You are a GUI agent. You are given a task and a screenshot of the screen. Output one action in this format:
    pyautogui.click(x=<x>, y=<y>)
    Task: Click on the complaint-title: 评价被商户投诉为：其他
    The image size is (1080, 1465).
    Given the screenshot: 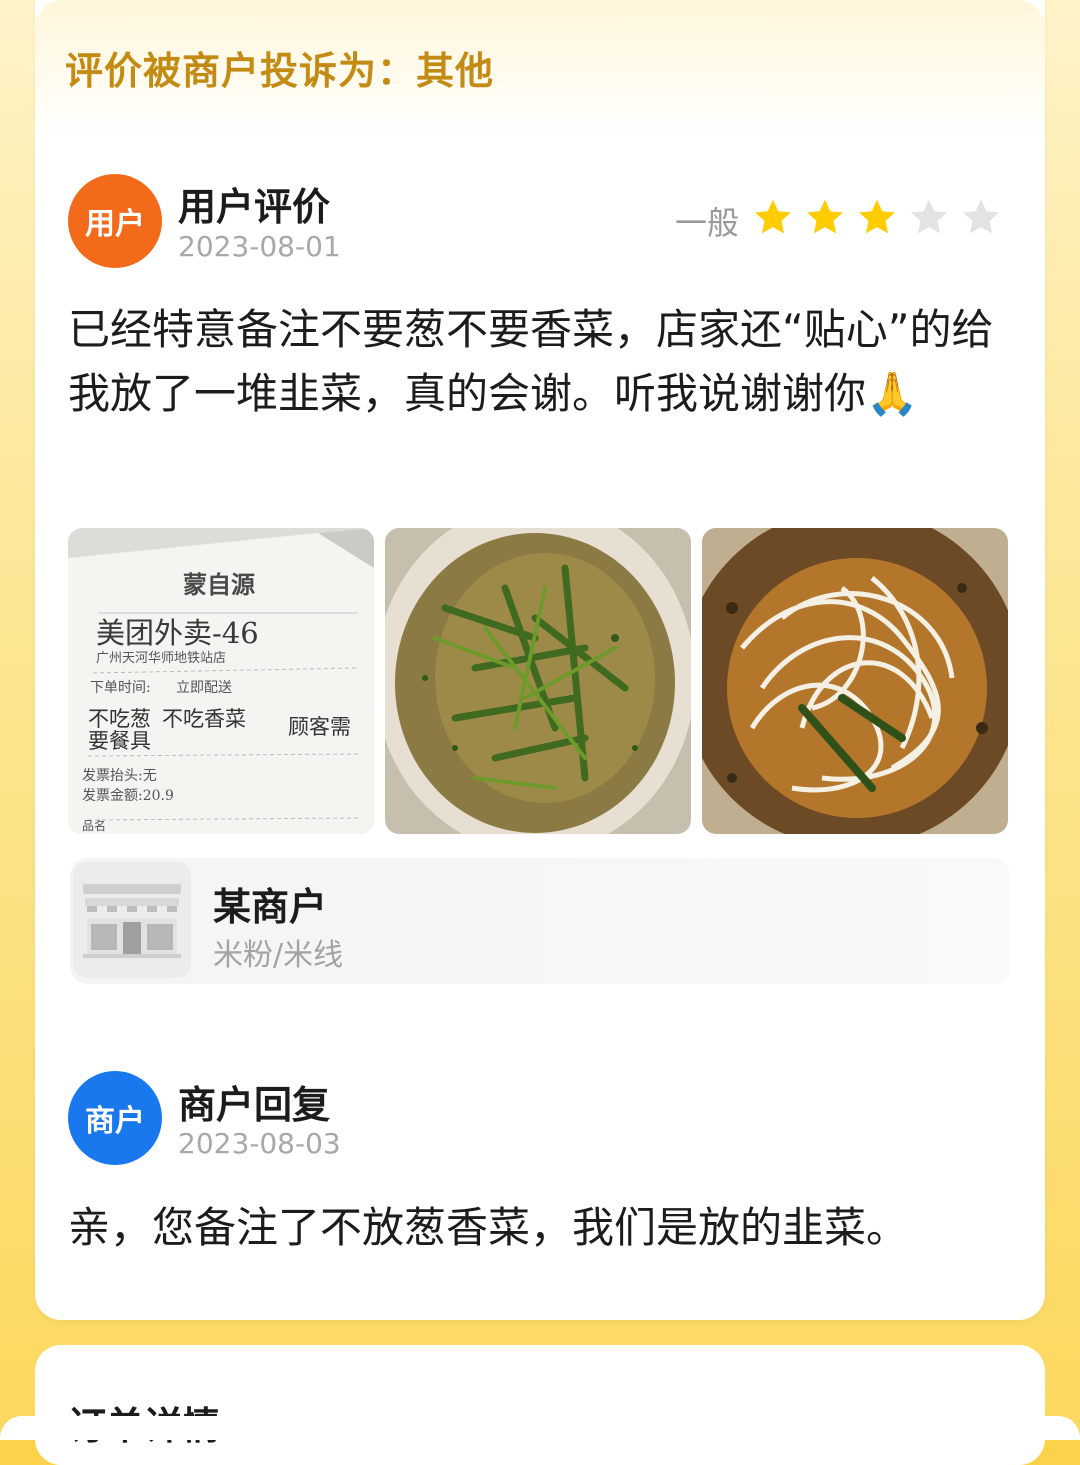 What is the action you would take?
    pyautogui.click(x=280, y=71)
    